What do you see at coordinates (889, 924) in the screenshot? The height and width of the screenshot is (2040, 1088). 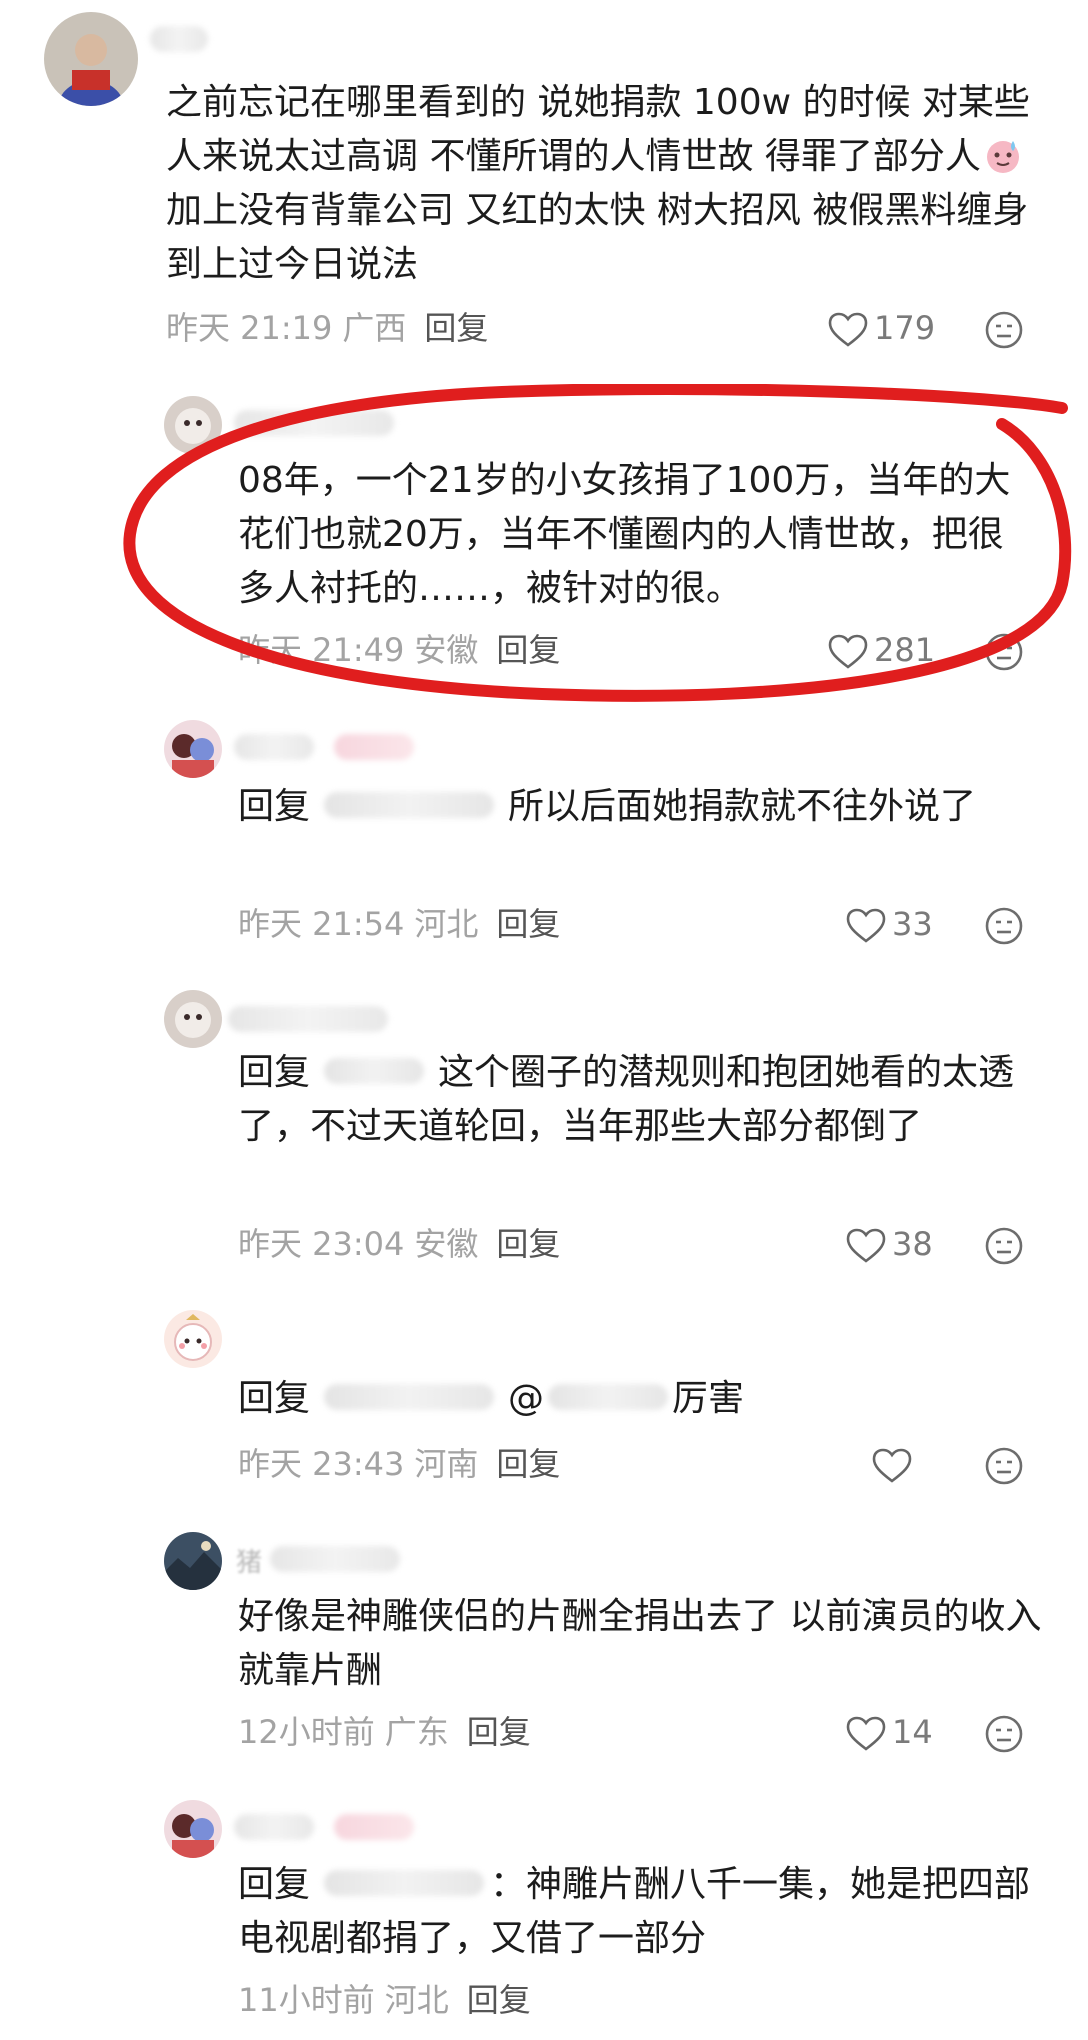 I see `like-button: 33` at bounding box center [889, 924].